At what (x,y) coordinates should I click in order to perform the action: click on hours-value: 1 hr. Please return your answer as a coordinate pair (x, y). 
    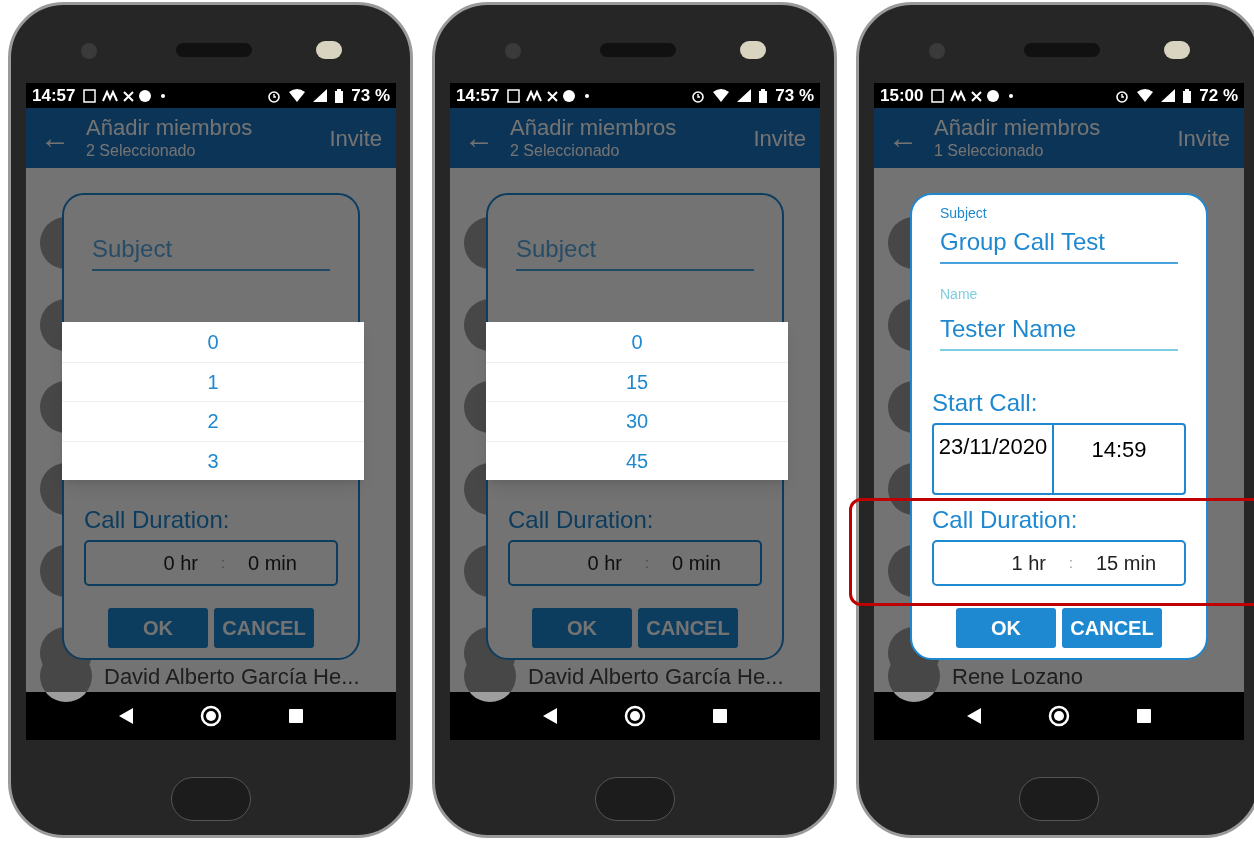
    Looking at the image, I should click on (1028, 563).